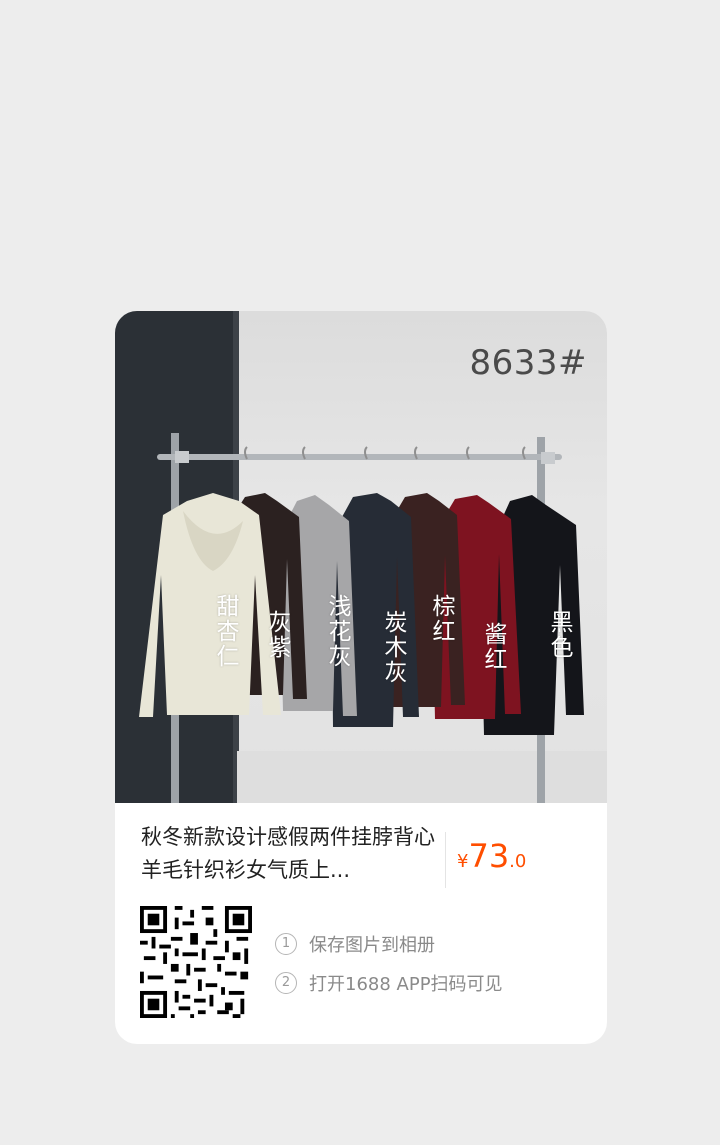 The image size is (720, 1145). I want to click on color-label-7: 黑色, so click(562, 635).